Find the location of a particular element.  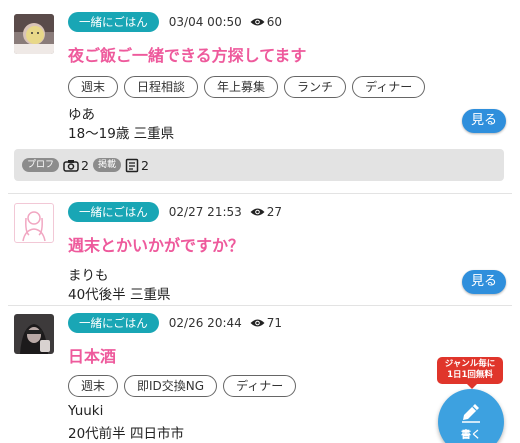

post-title: 日本酒 is located at coordinates (92, 355).